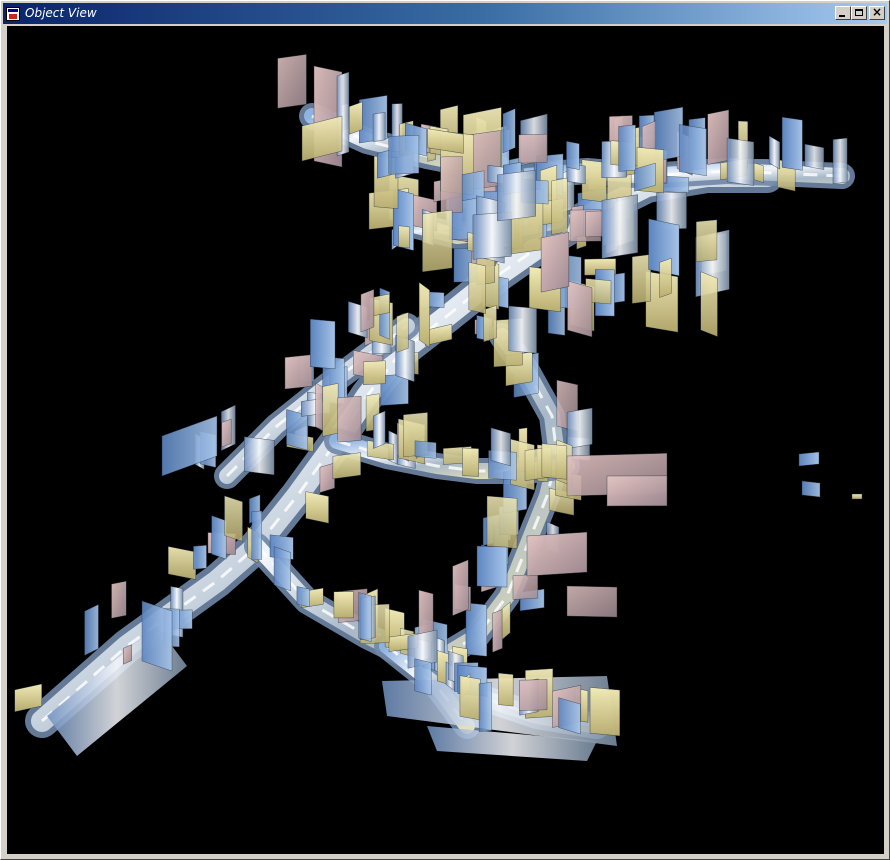 The image size is (890, 860). What do you see at coordinates (13, 13) in the screenshot?
I see `app-icon` at bounding box center [13, 13].